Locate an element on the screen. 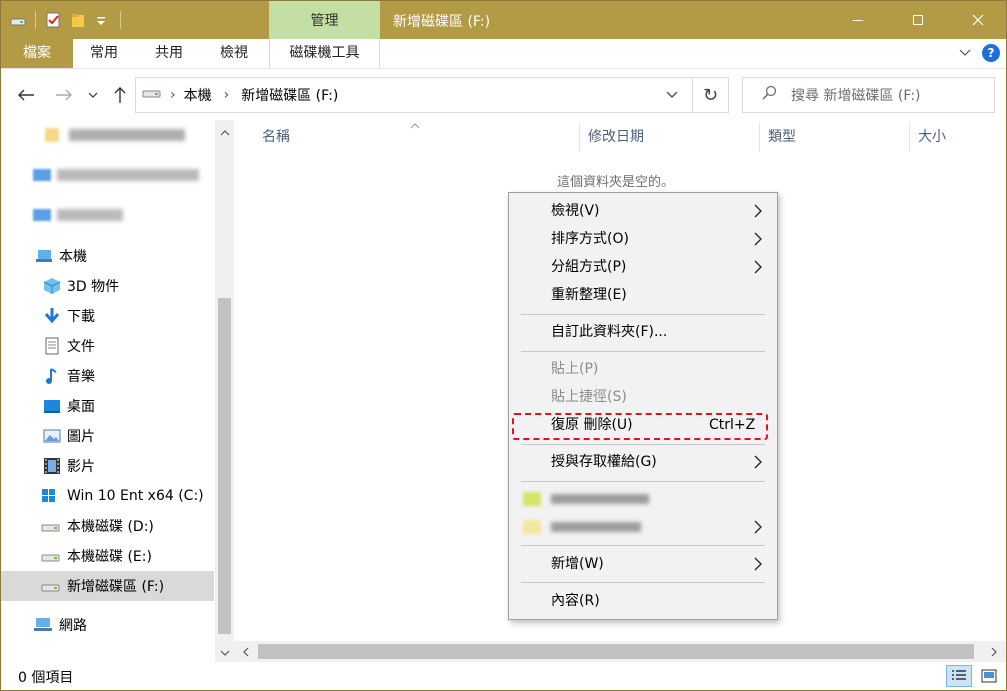 The width and height of the screenshot is (1007, 691). maximize-button is located at coordinates (918, 20).